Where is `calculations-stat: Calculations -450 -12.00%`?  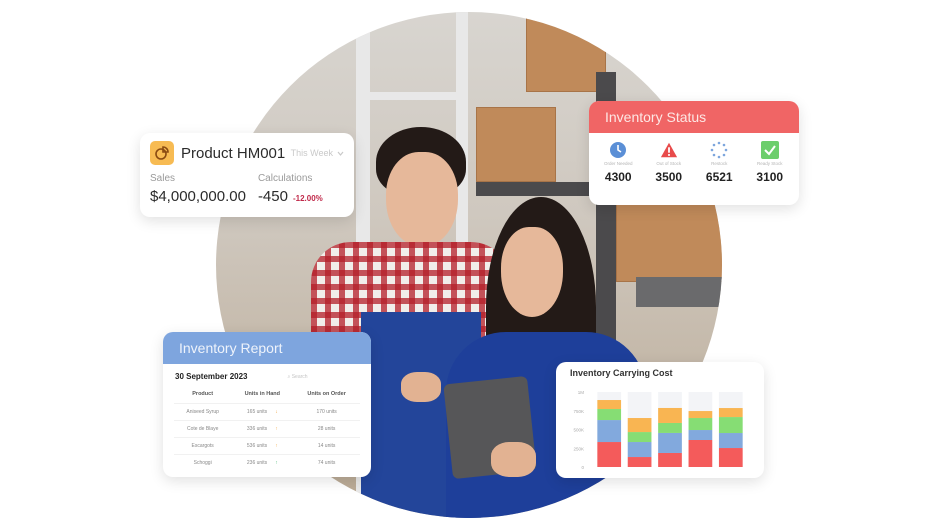
calculations-stat: Calculations -450 -12.00% is located at coordinates (290, 189).